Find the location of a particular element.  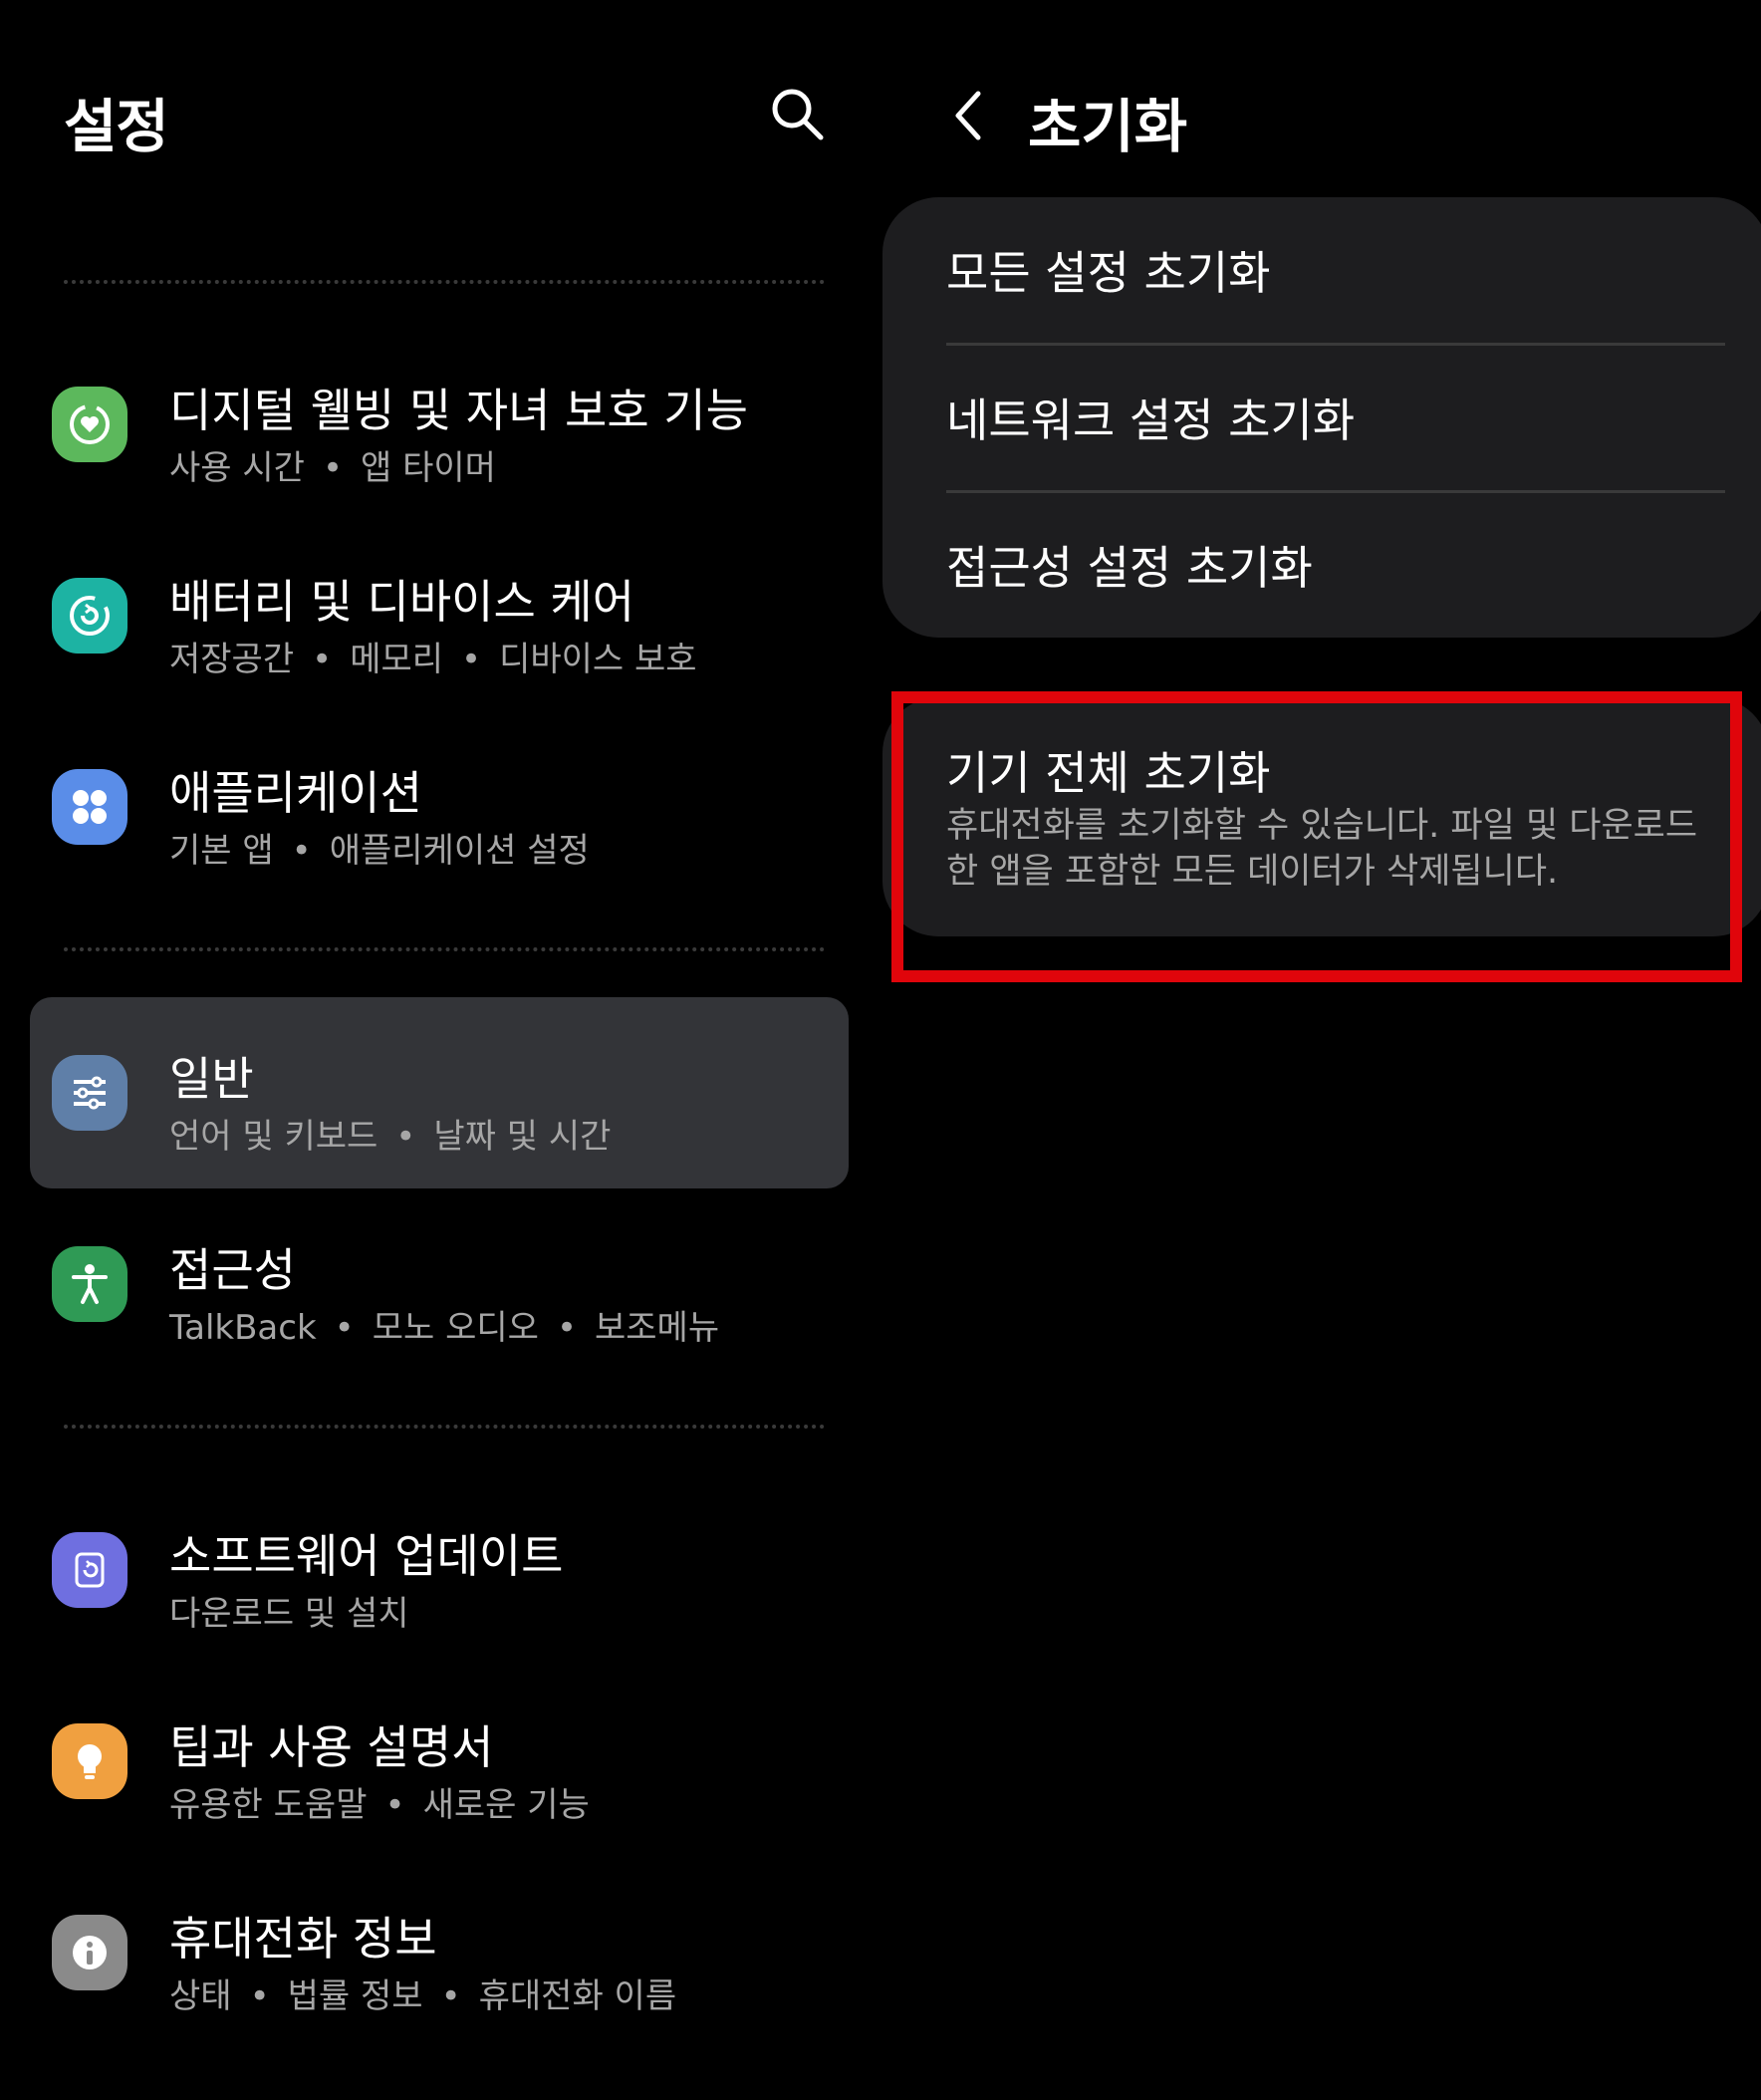

settings-item-device-care: 배터리 및 디바이스 케어 저장공간 • 메모리 • 디바이스 보호 is located at coordinates (439, 615).